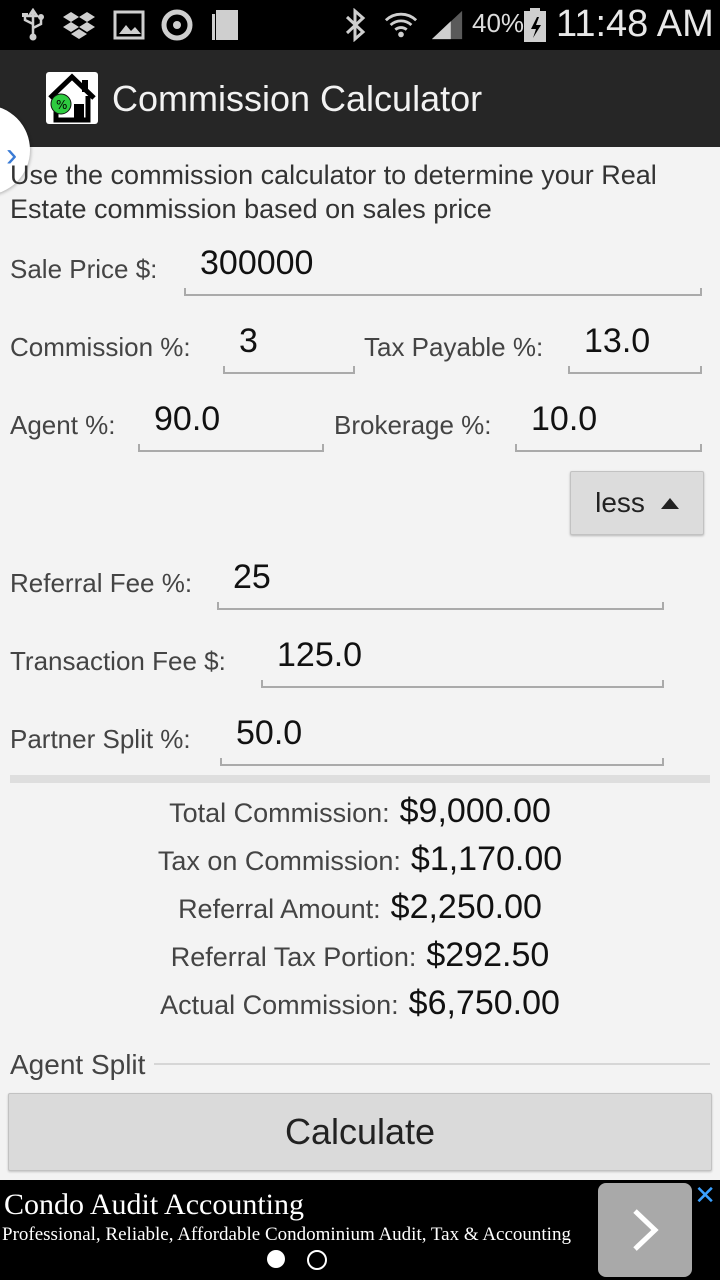  What do you see at coordinates (413, 425) in the screenshot?
I see `brokerage-label: Brokerage %:` at bounding box center [413, 425].